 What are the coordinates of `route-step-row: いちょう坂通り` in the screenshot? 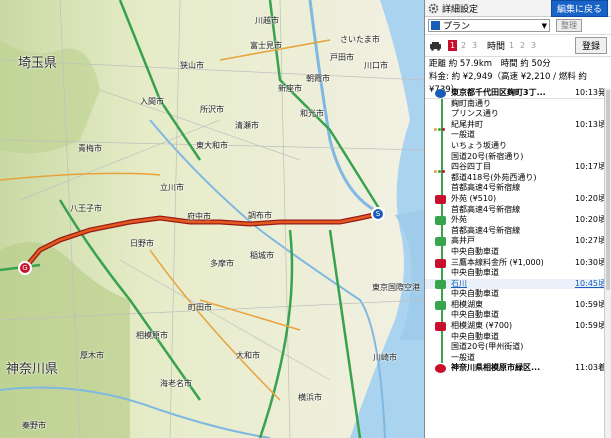 It's located at (518, 146).